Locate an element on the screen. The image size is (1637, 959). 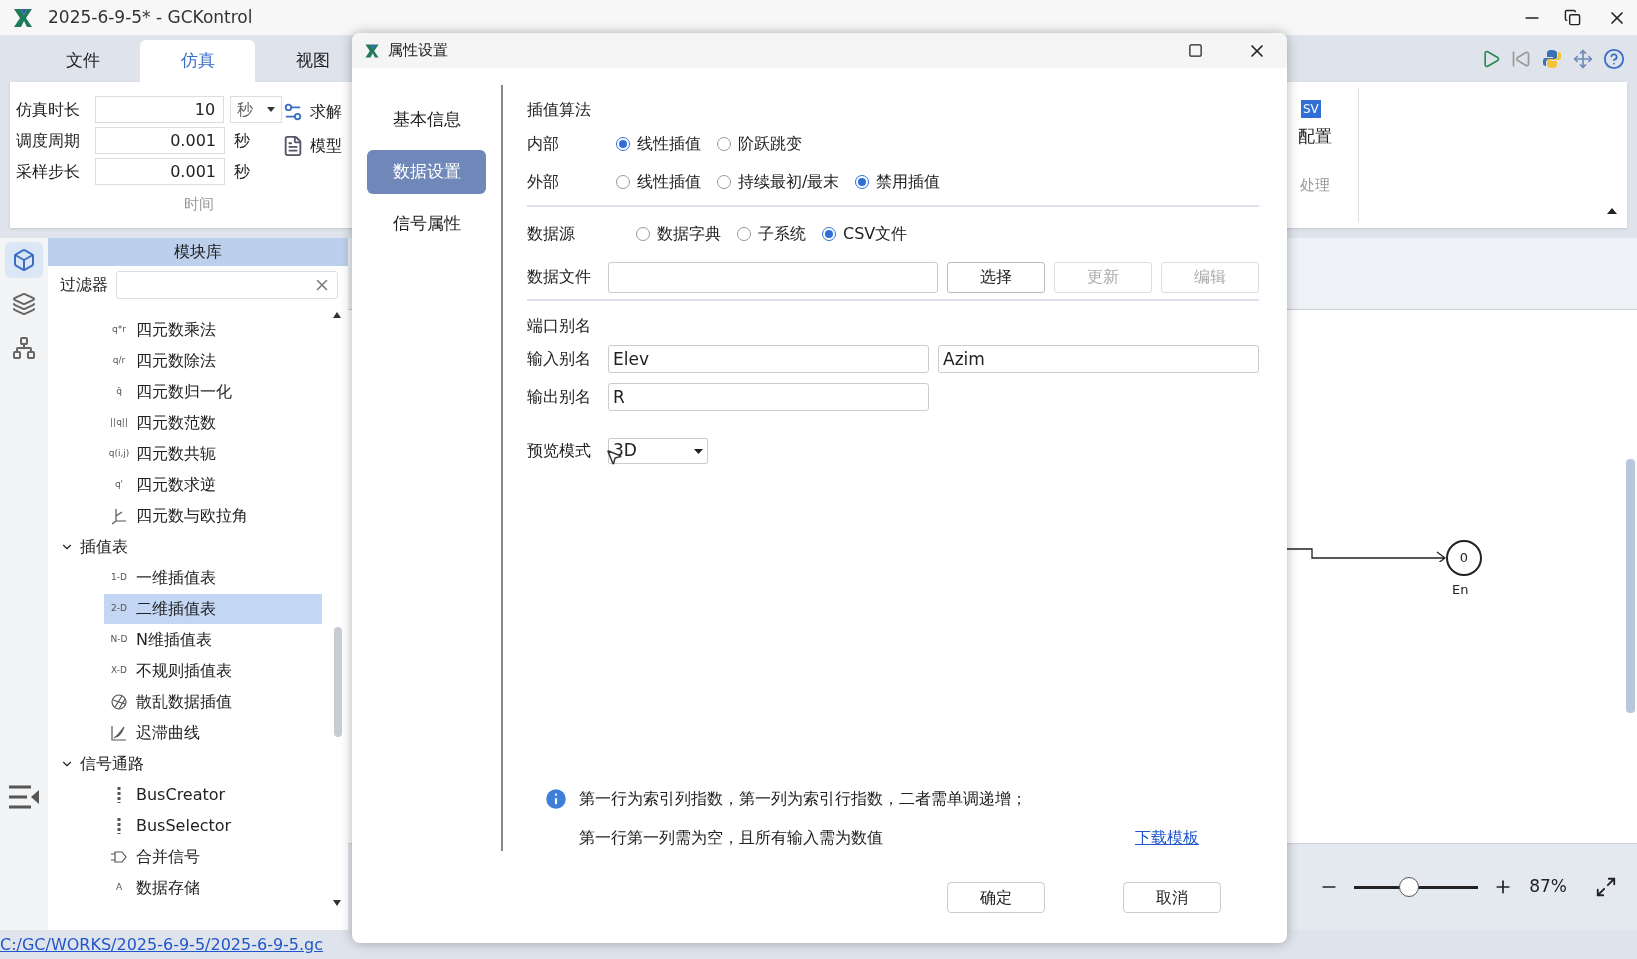
nav-item: 信号属性 is located at coordinates (426, 224).